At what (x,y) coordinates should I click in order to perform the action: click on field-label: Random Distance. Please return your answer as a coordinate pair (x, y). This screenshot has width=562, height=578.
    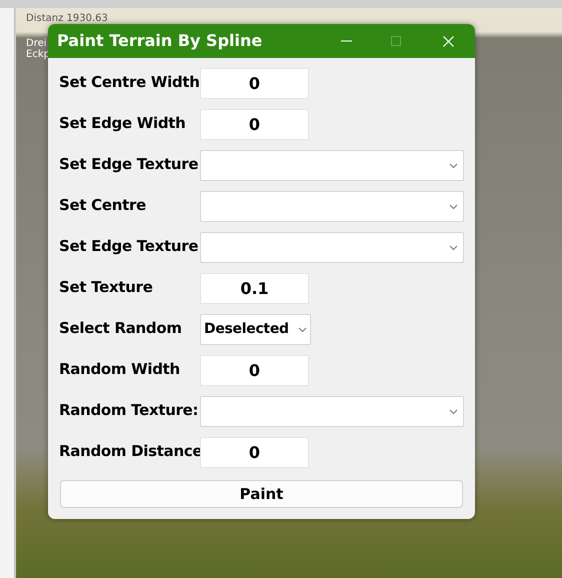
    Looking at the image, I should click on (129, 451).